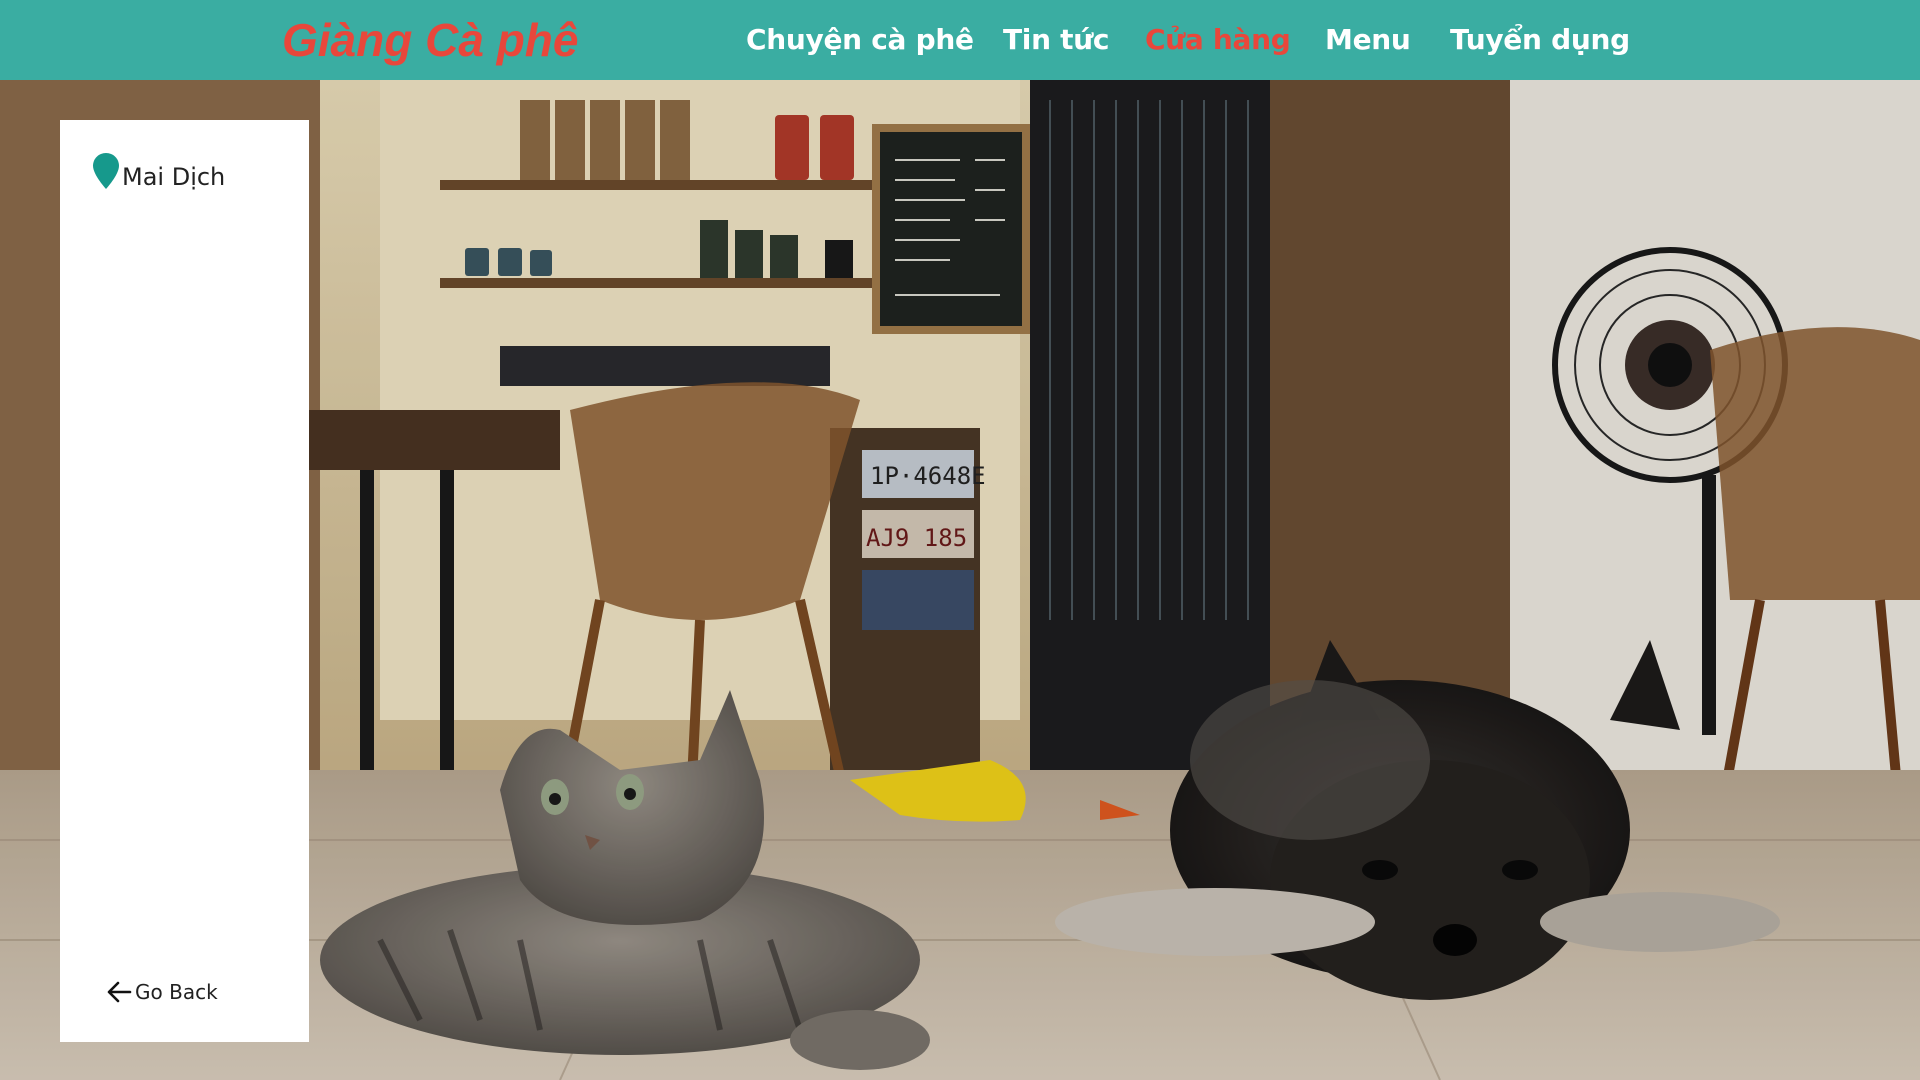 Image resolution: width=1920 pixels, height=1080 pixels. What do you see at coordinates (1540, 40) in the screenshot?
I see `nav-link-tuyen-dung: Tuyển dụng` at bounding box center [1540, 40].